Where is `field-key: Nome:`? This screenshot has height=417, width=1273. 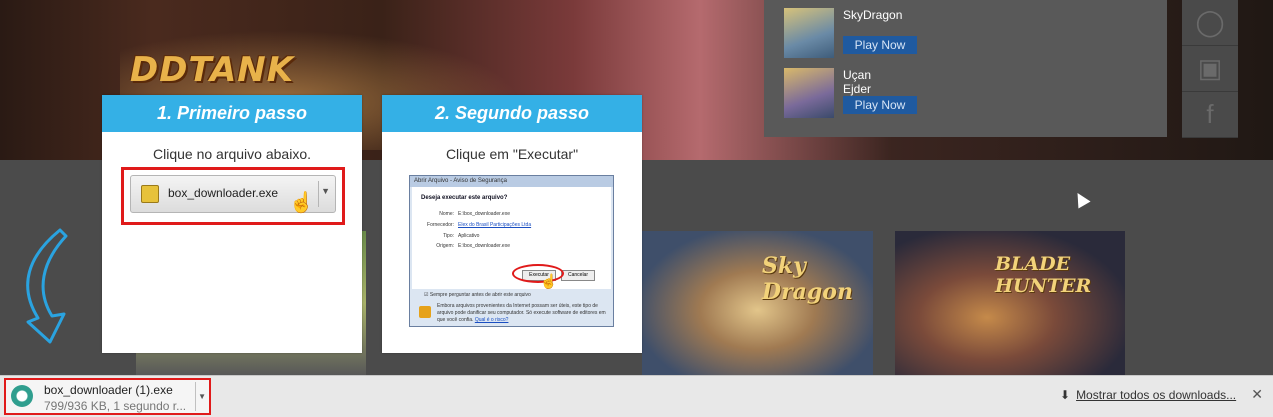
field-key: Nome: is located at coordinates (446, 214).